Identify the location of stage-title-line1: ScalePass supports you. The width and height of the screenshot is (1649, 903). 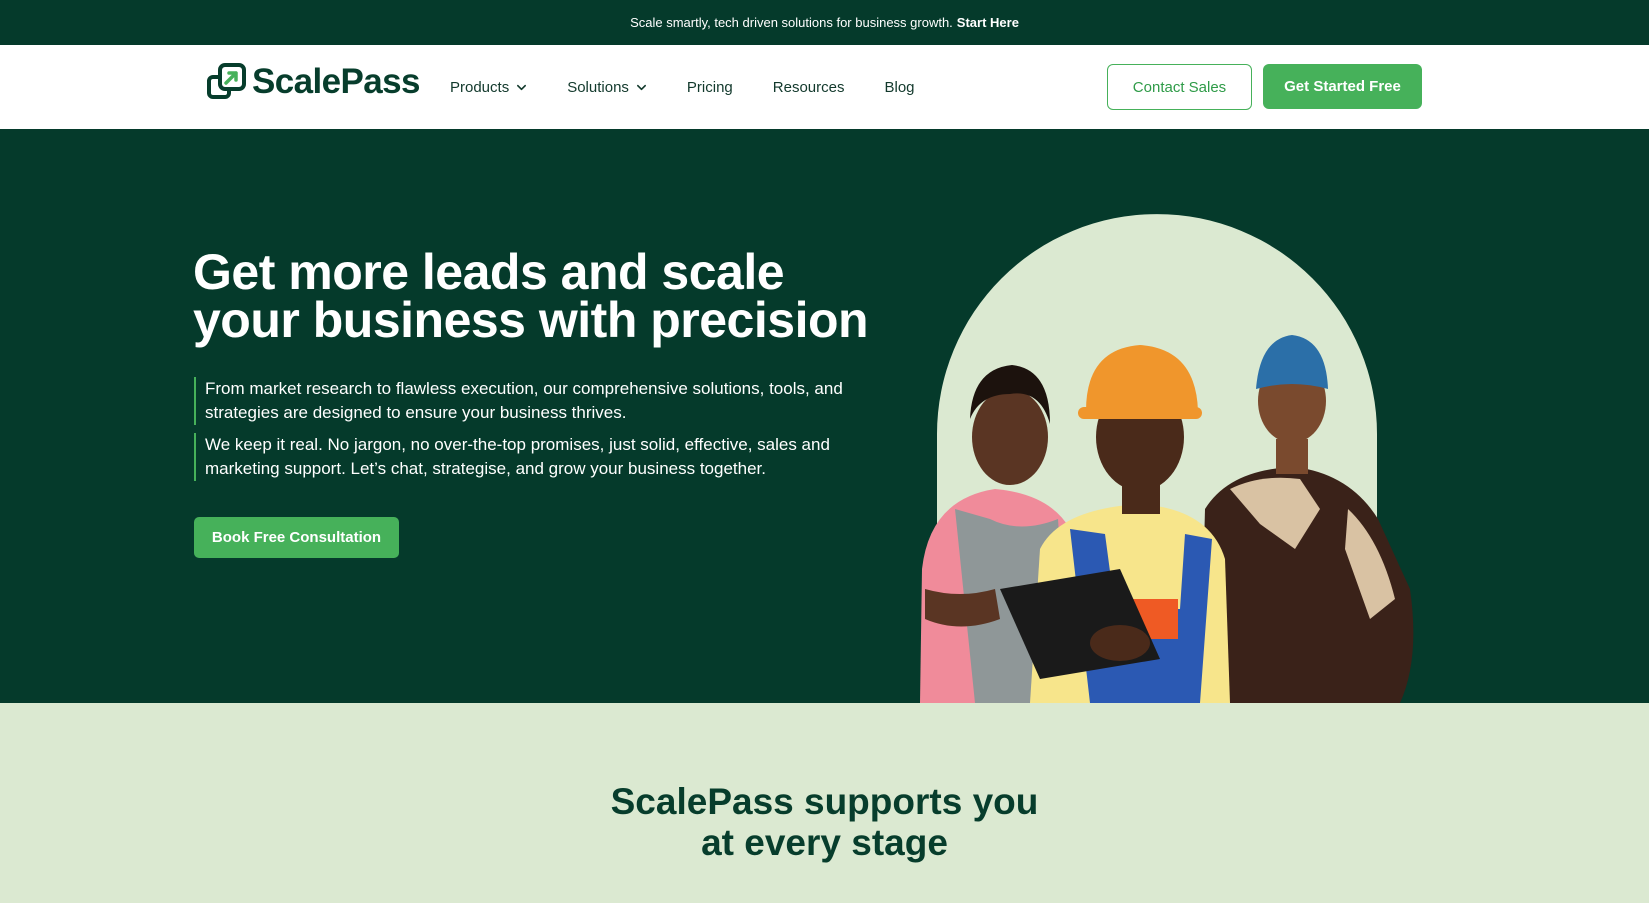
(824, 801).